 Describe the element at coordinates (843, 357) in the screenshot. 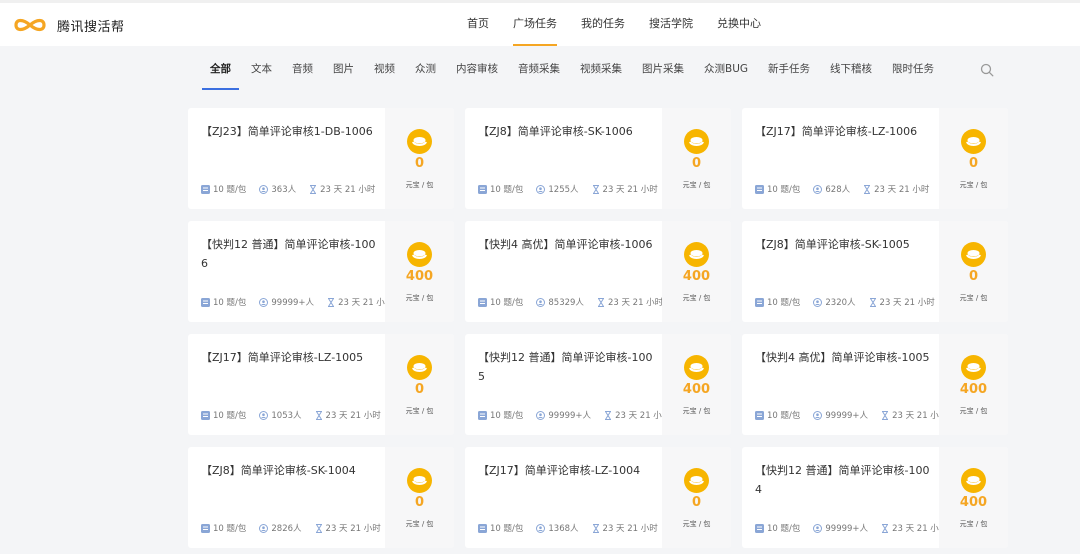

I see `task-title: 【快判4 高优】简单评论审核-1005` at that location.